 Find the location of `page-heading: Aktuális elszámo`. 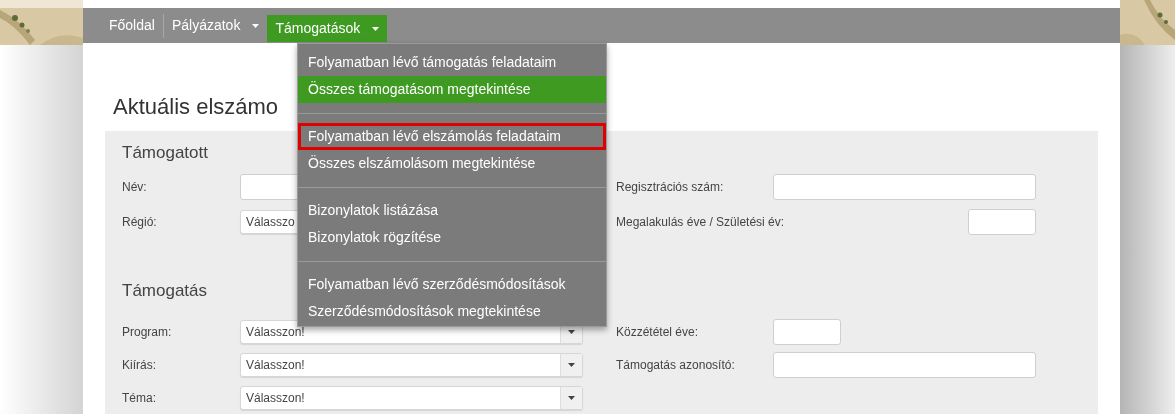

page-heading: Aktuális elszámo is located at coordinates (196, 107).